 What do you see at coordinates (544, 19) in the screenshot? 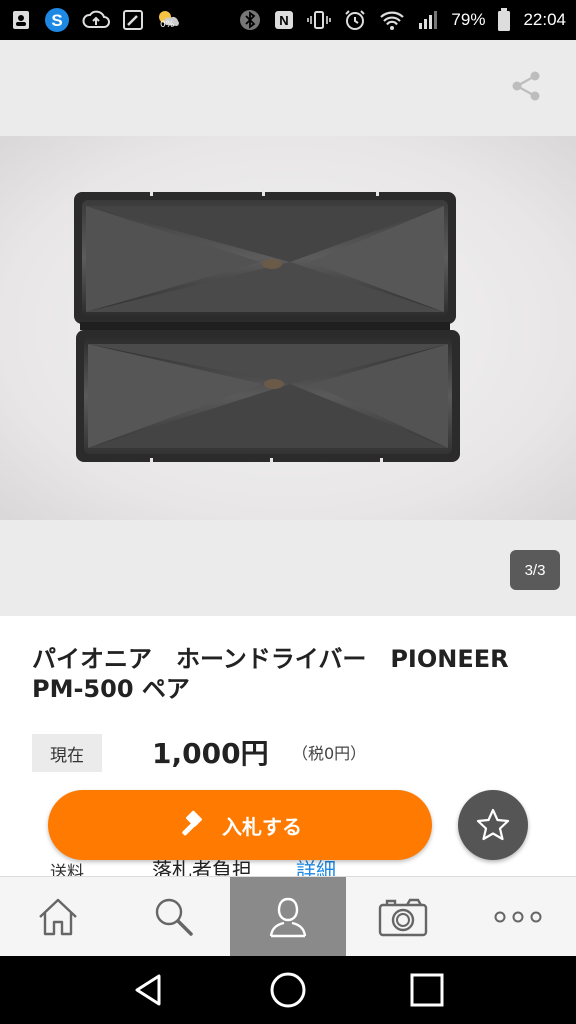
I see `clock: 22:04` at bounding box center [544, 19].